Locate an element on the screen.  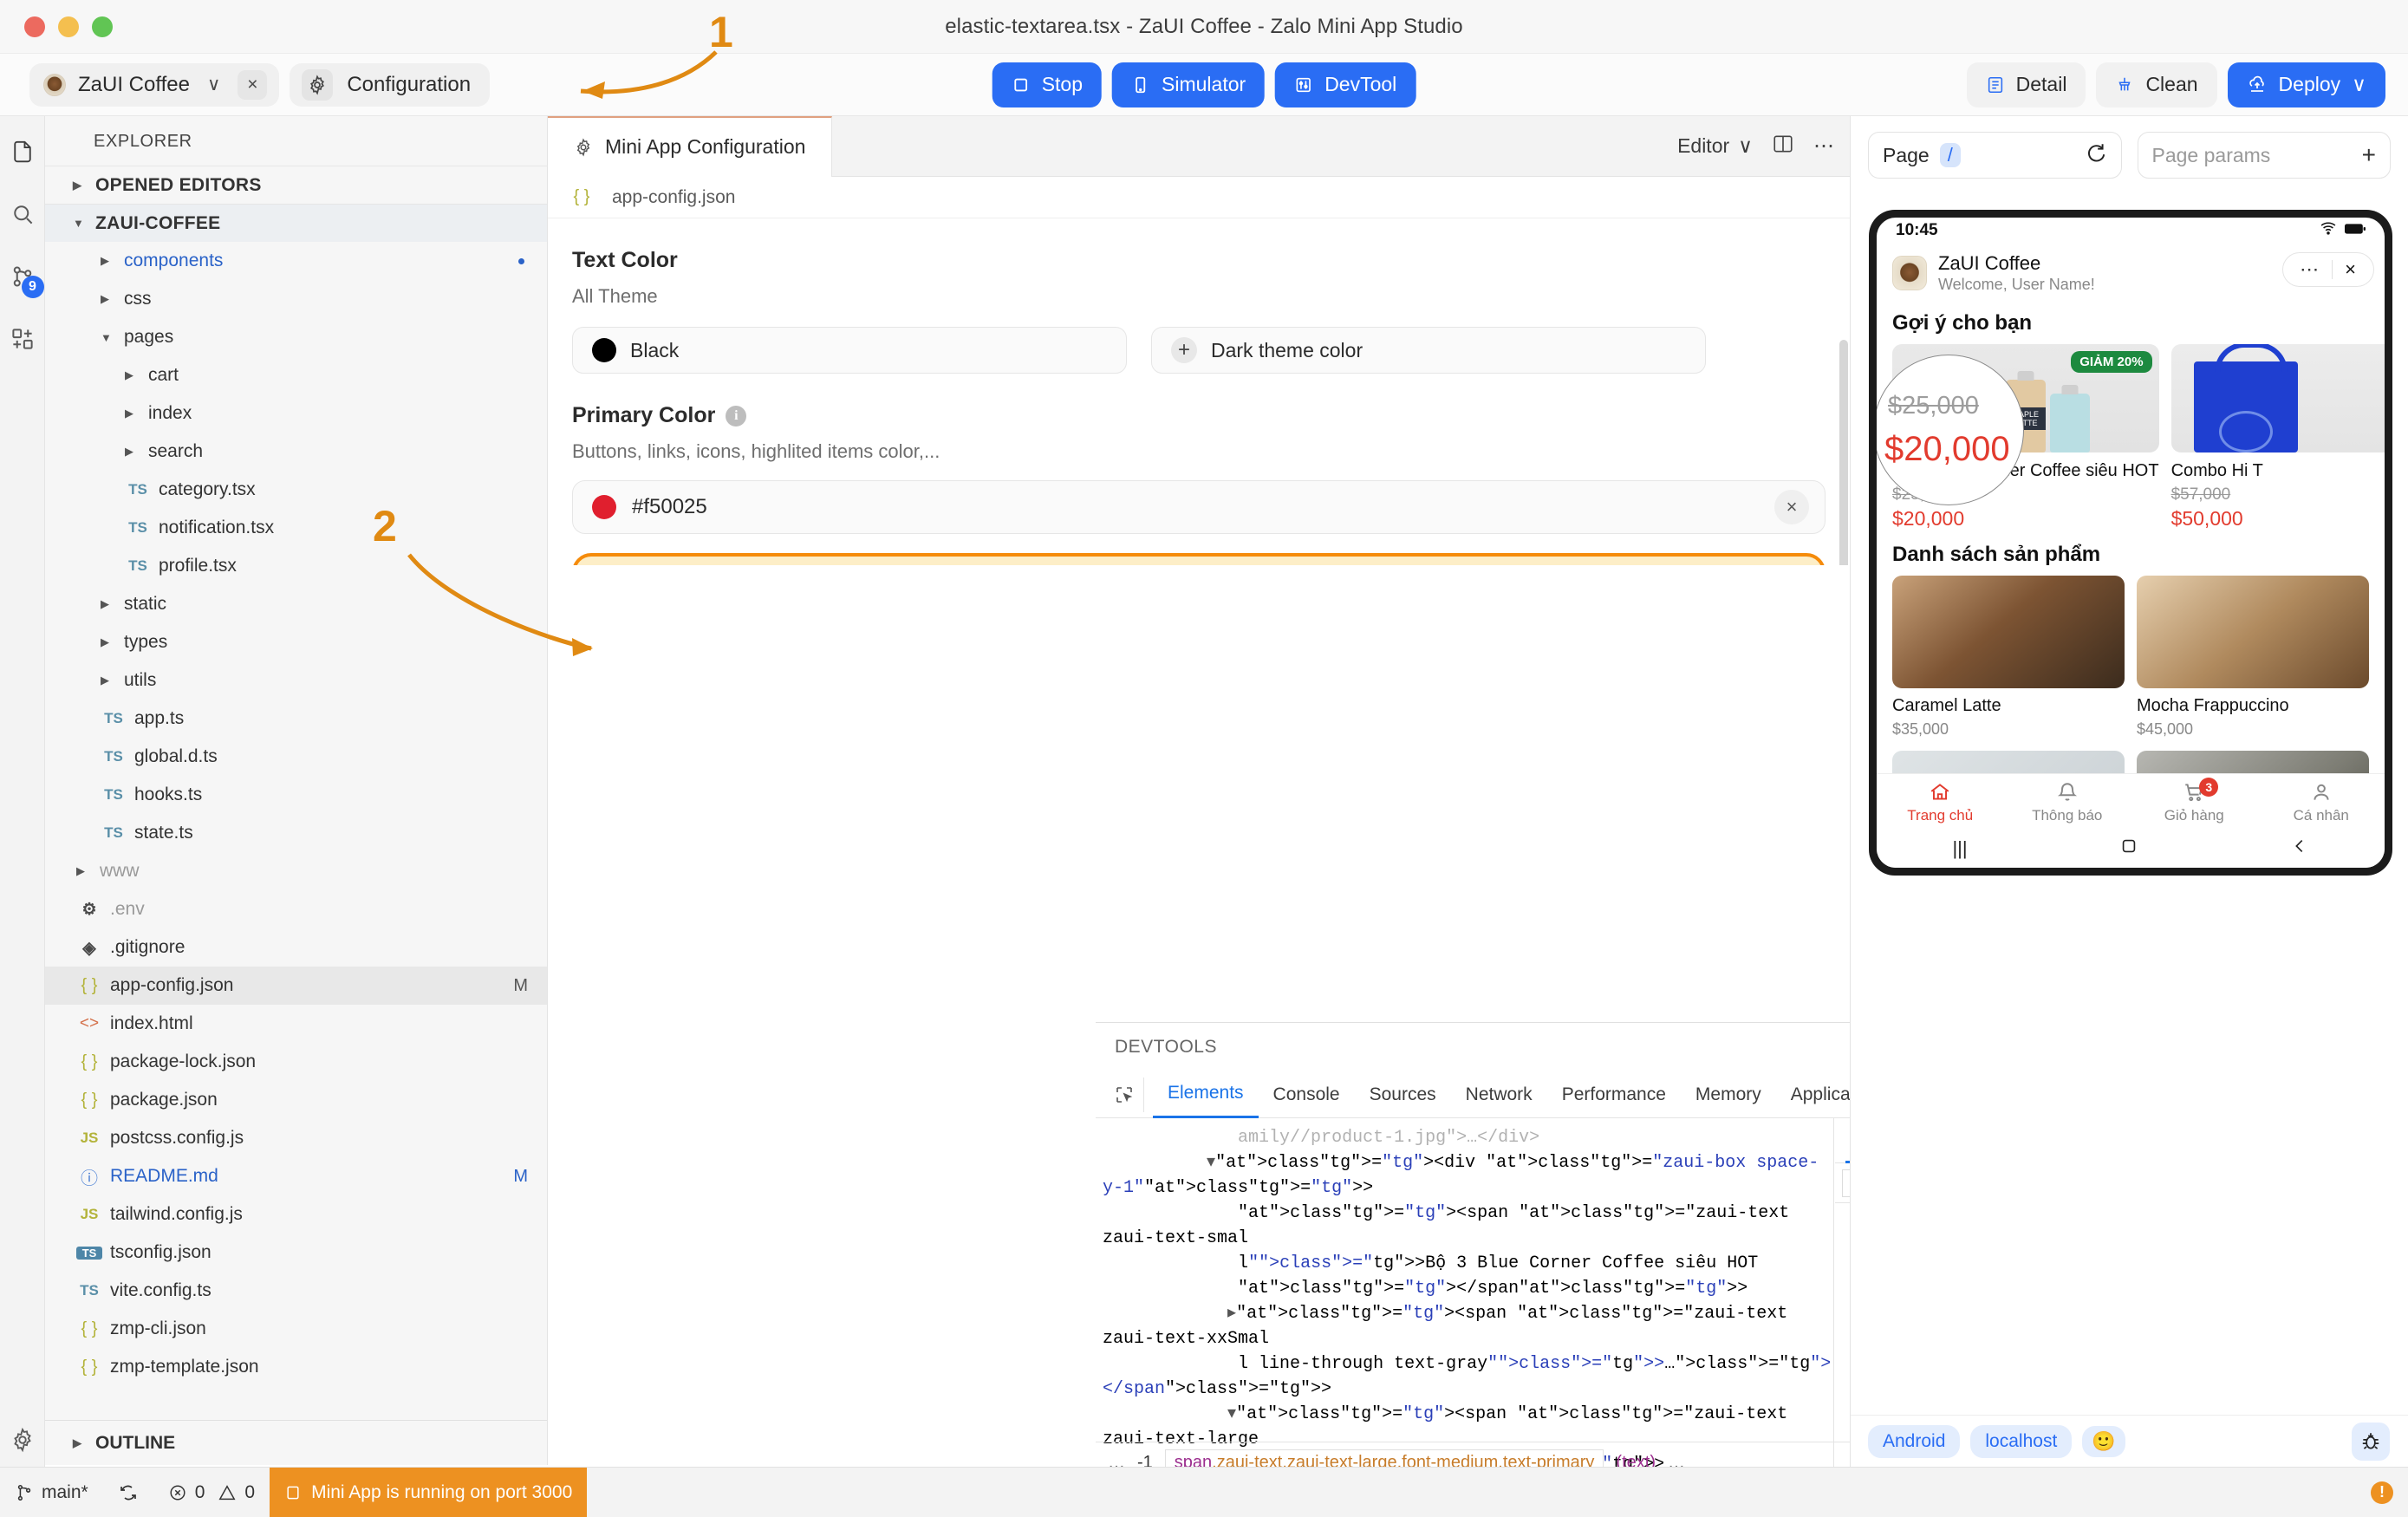
more-icon: ⋯ is located at coordinates (2310, 269).